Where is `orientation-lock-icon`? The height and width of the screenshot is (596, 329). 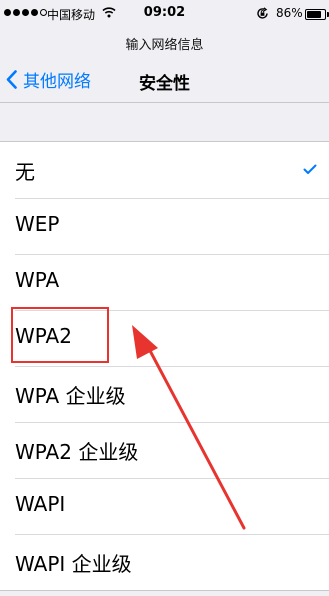 orientation-lock-icon is located at coordinates (262, 15).